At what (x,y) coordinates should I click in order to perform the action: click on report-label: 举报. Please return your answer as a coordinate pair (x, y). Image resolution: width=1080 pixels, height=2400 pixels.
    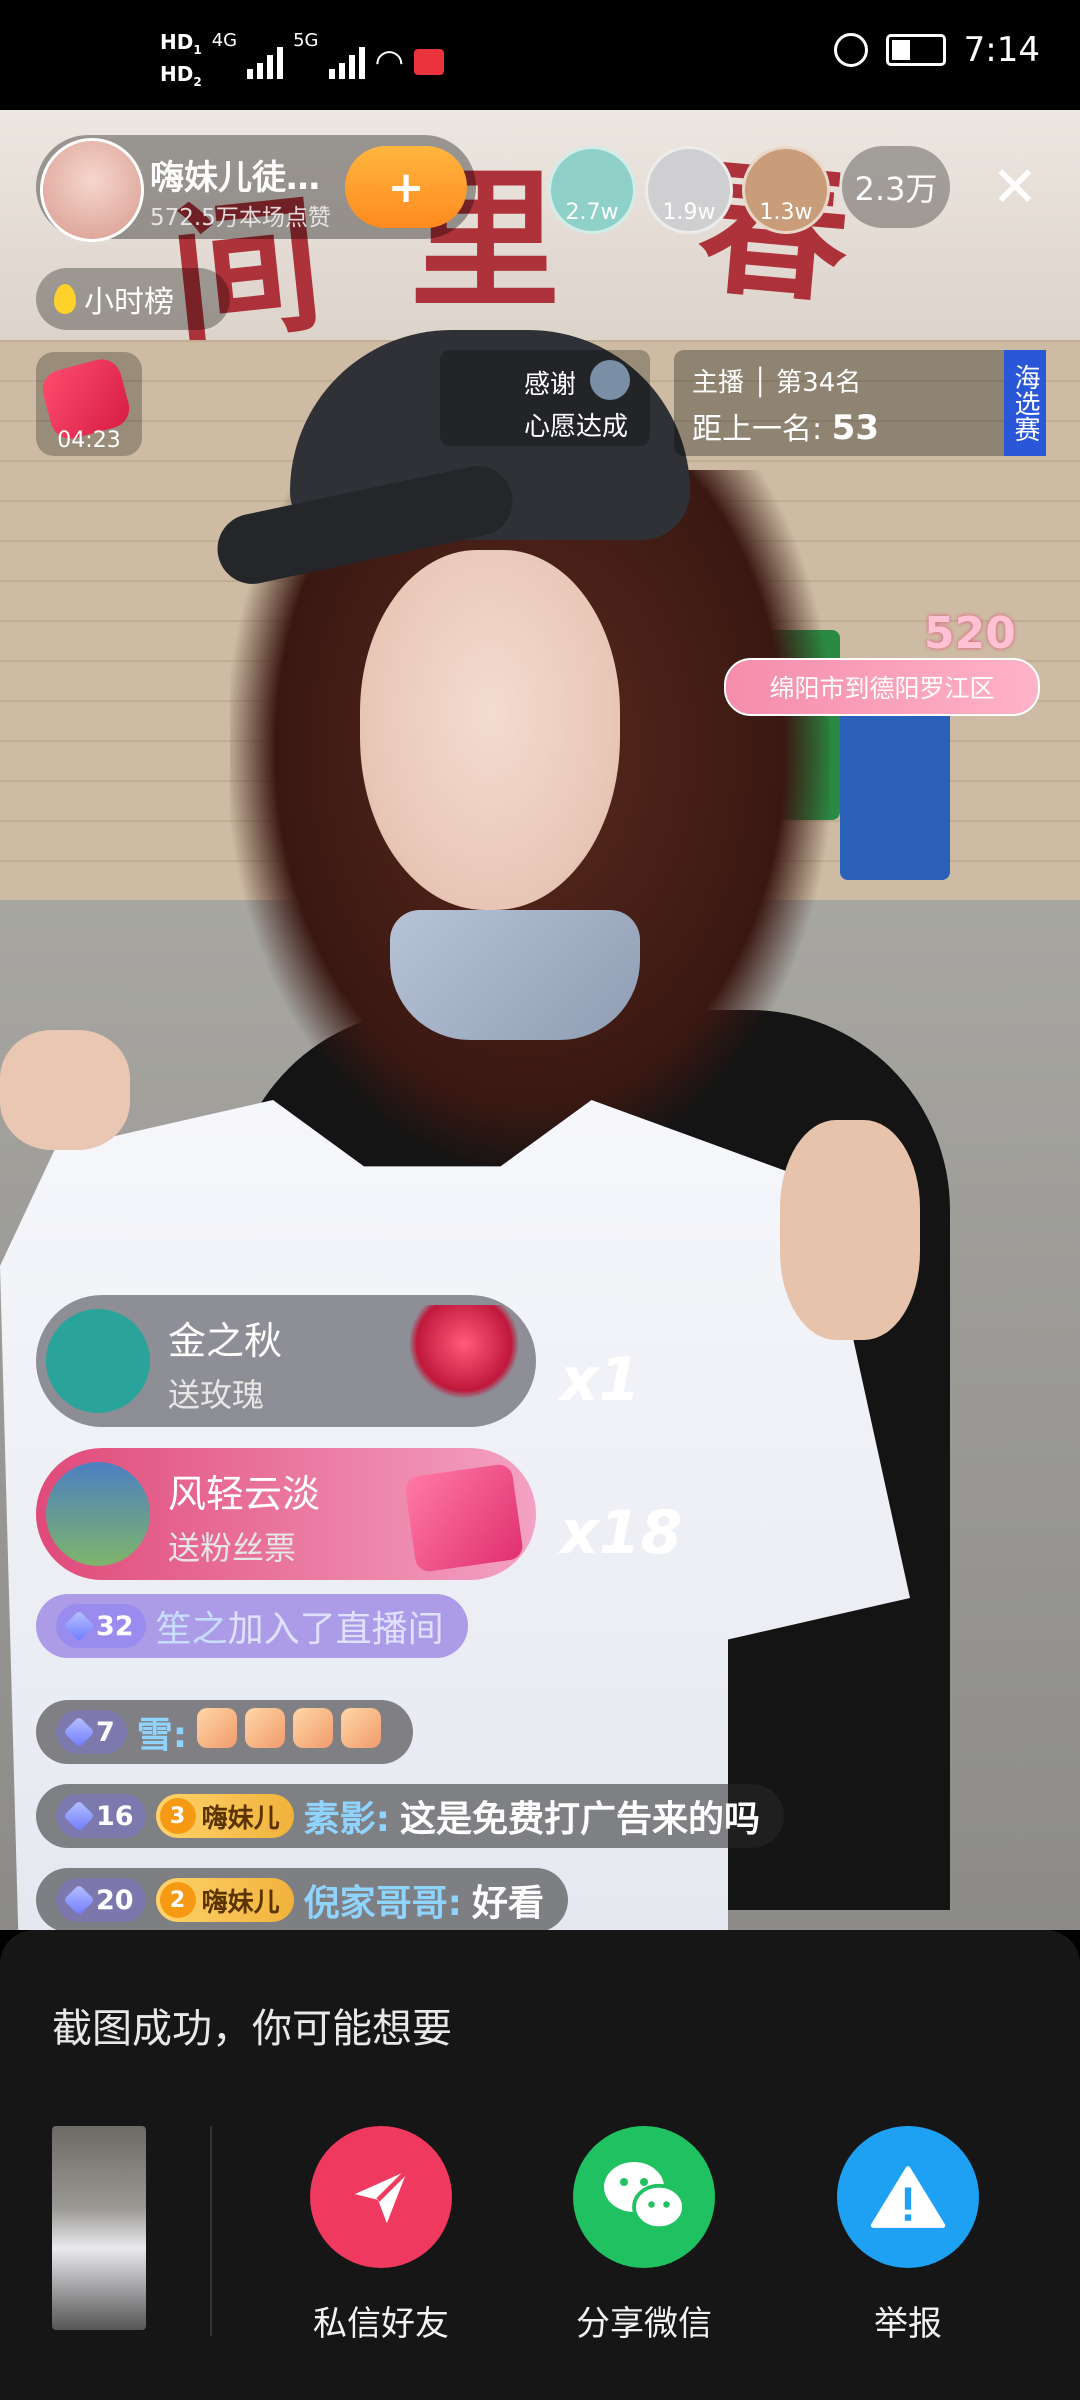
    Looking at the image, I should click on (908, 2324).